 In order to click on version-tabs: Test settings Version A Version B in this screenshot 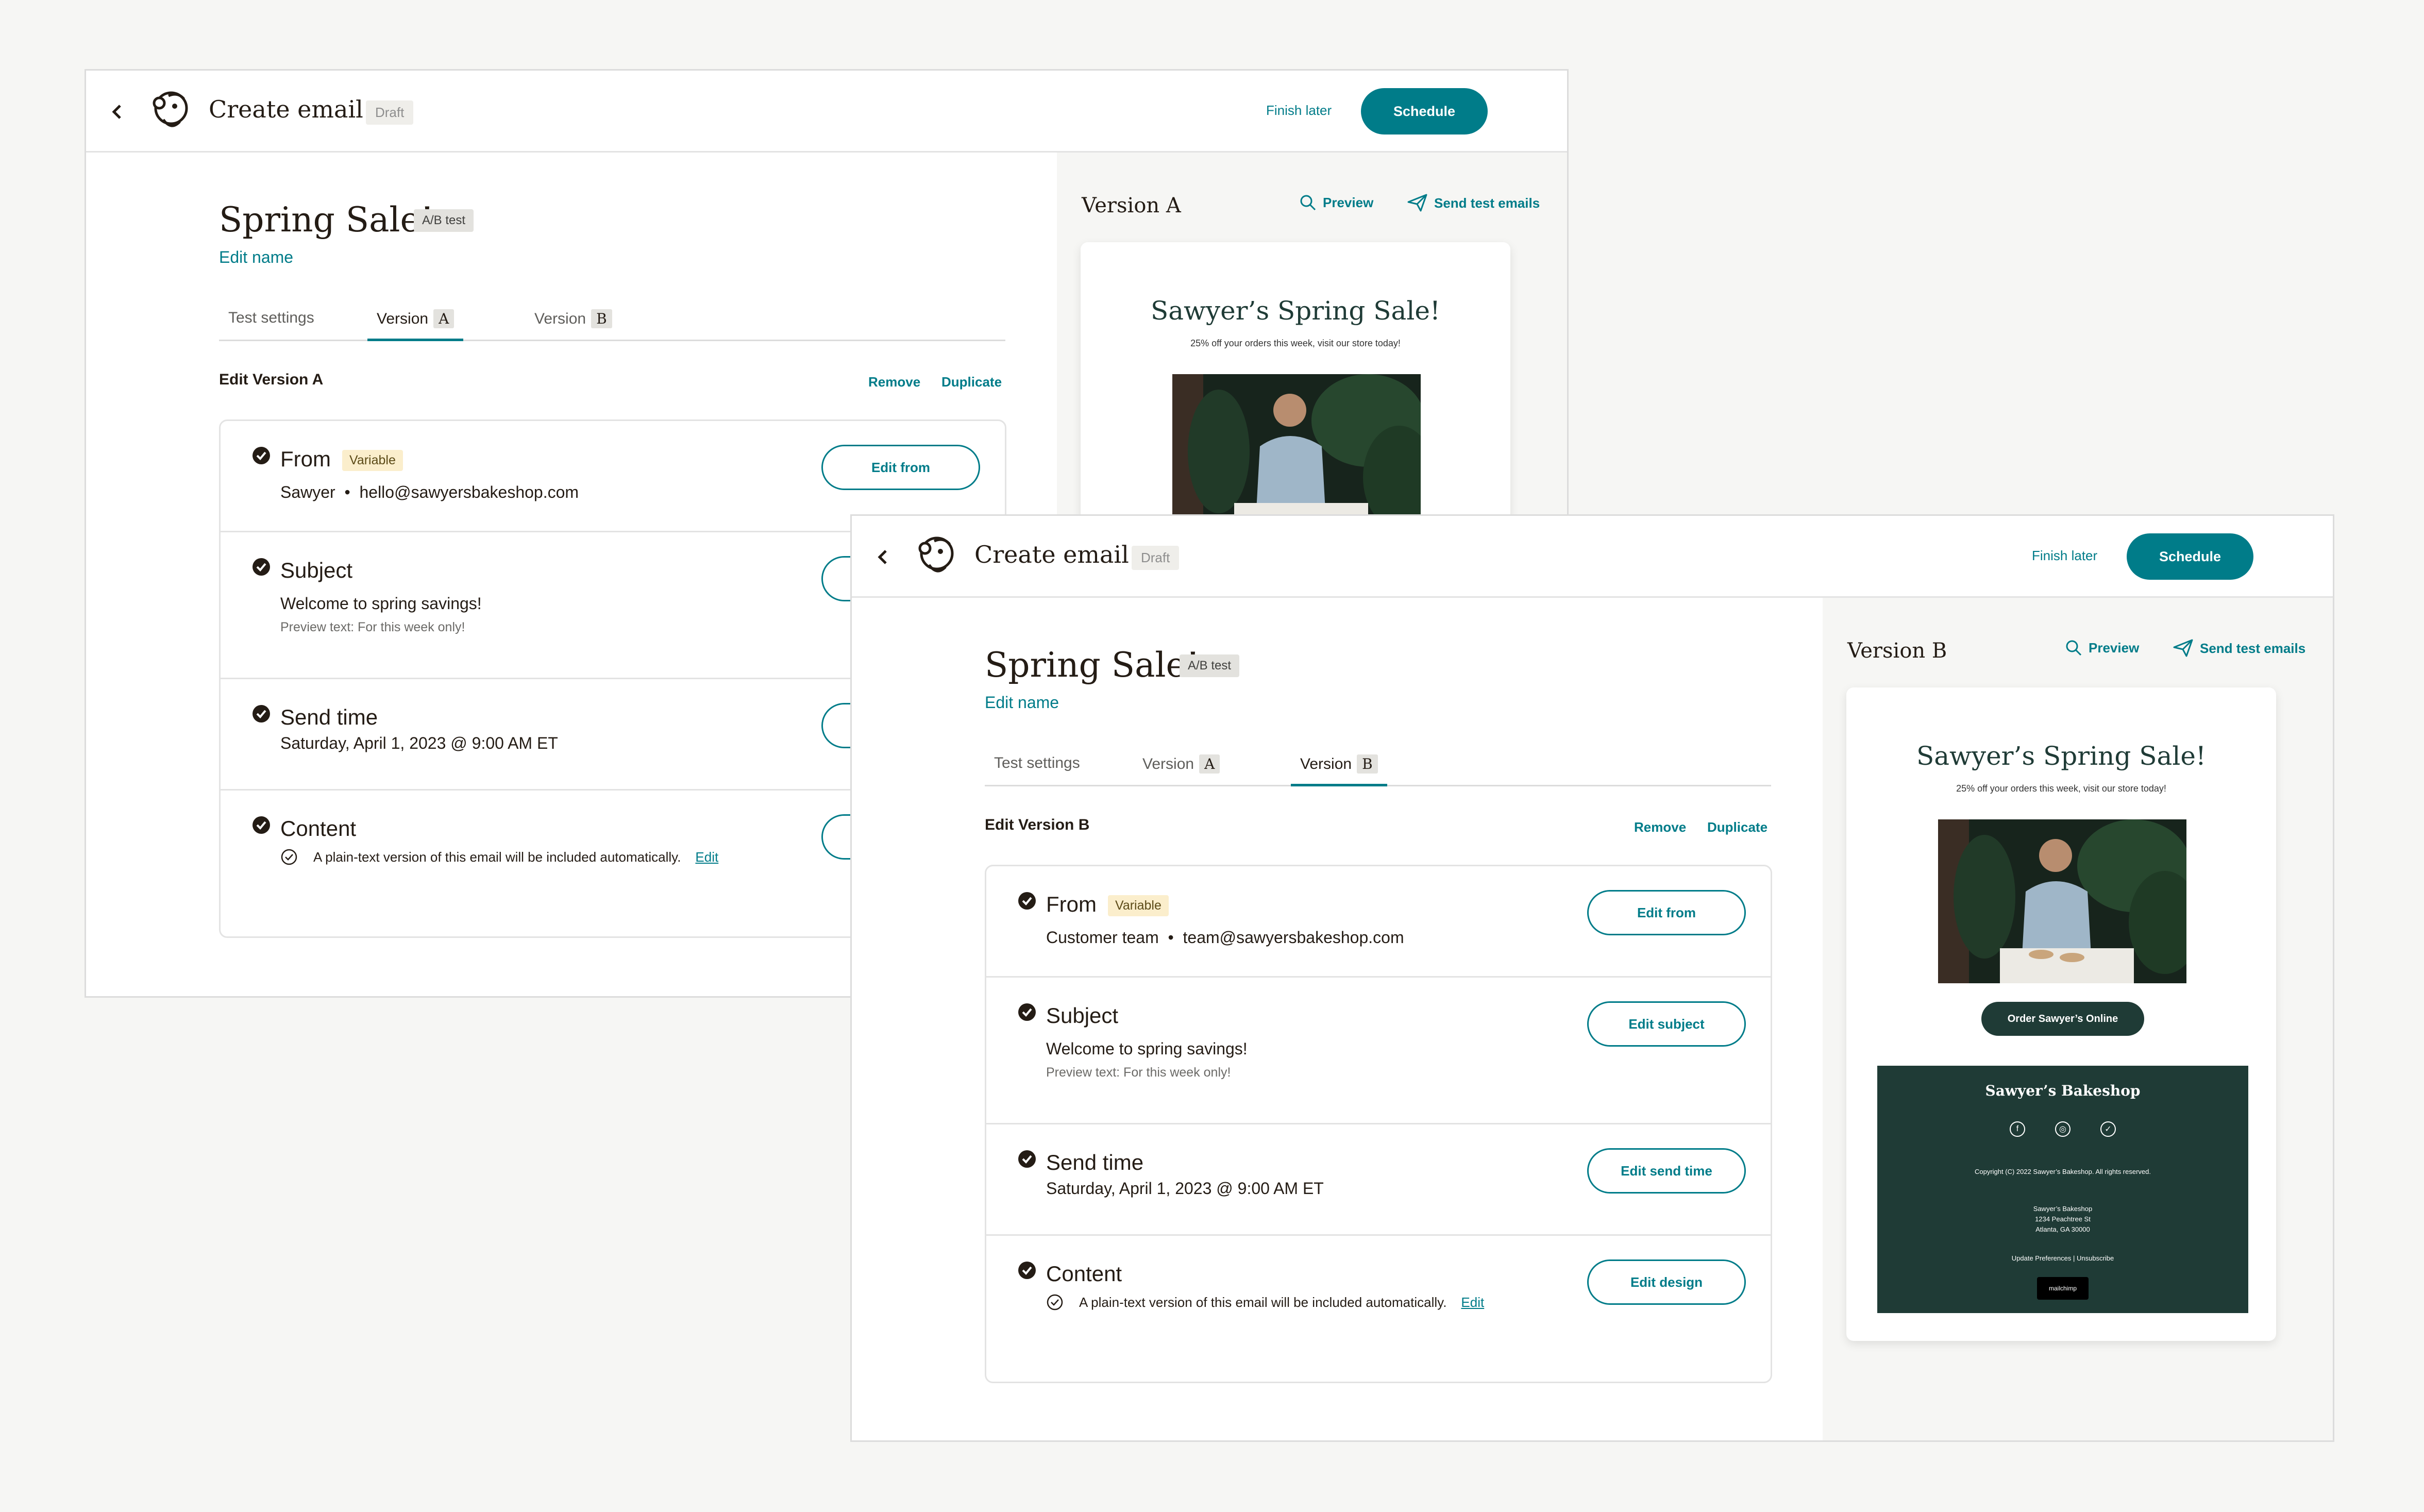, I will do `click(612, 320)`.